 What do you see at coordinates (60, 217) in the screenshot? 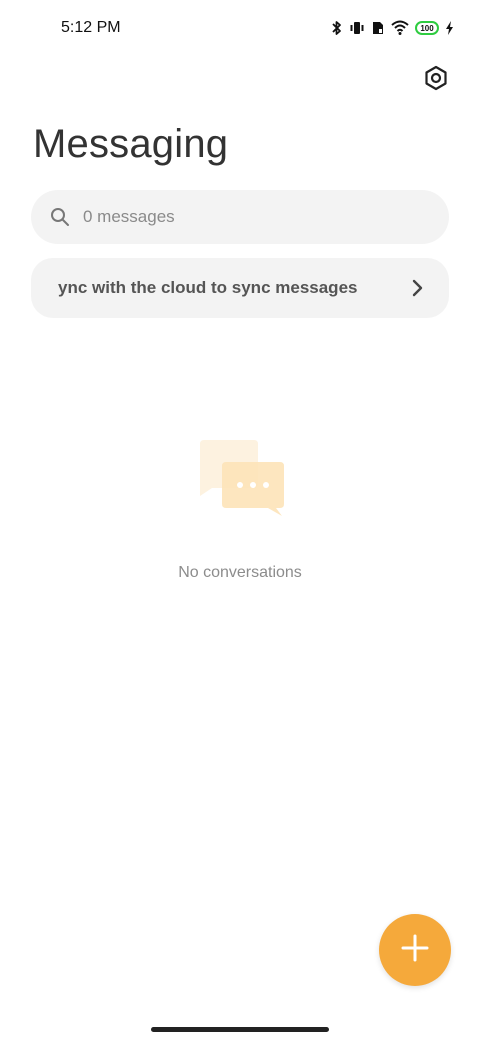
I see `search-icon` at bounding box center [60, 217].